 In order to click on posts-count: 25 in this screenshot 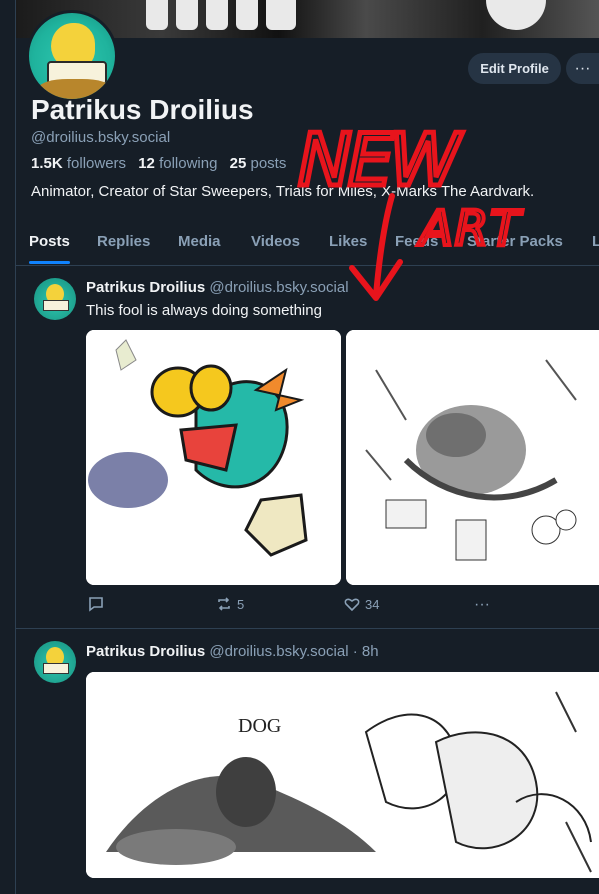, I will do `click(238, 163)`.